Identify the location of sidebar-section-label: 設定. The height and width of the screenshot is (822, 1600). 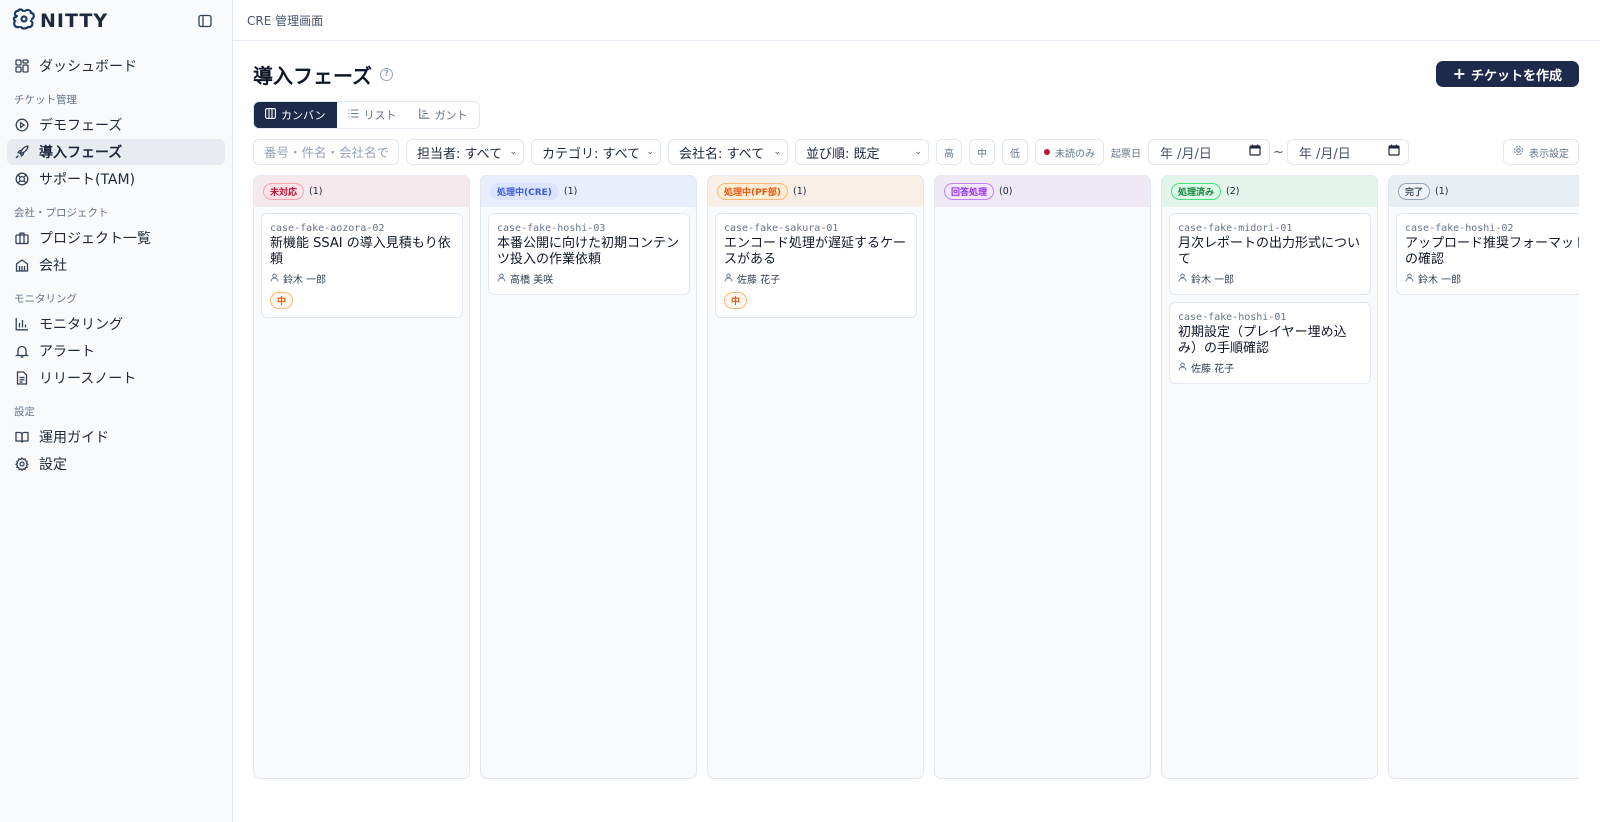
(24, 412).